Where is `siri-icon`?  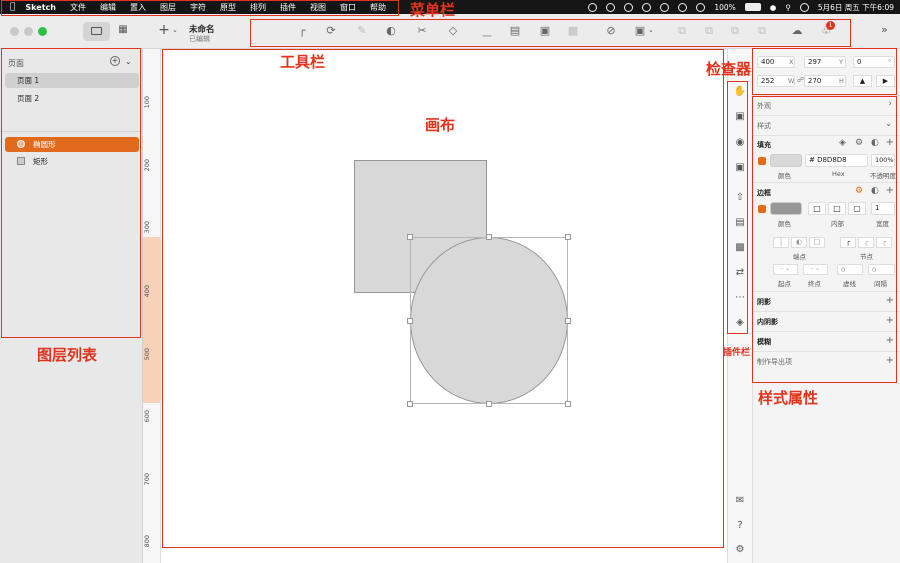 siri-icon is located at coordinates (804, 7).